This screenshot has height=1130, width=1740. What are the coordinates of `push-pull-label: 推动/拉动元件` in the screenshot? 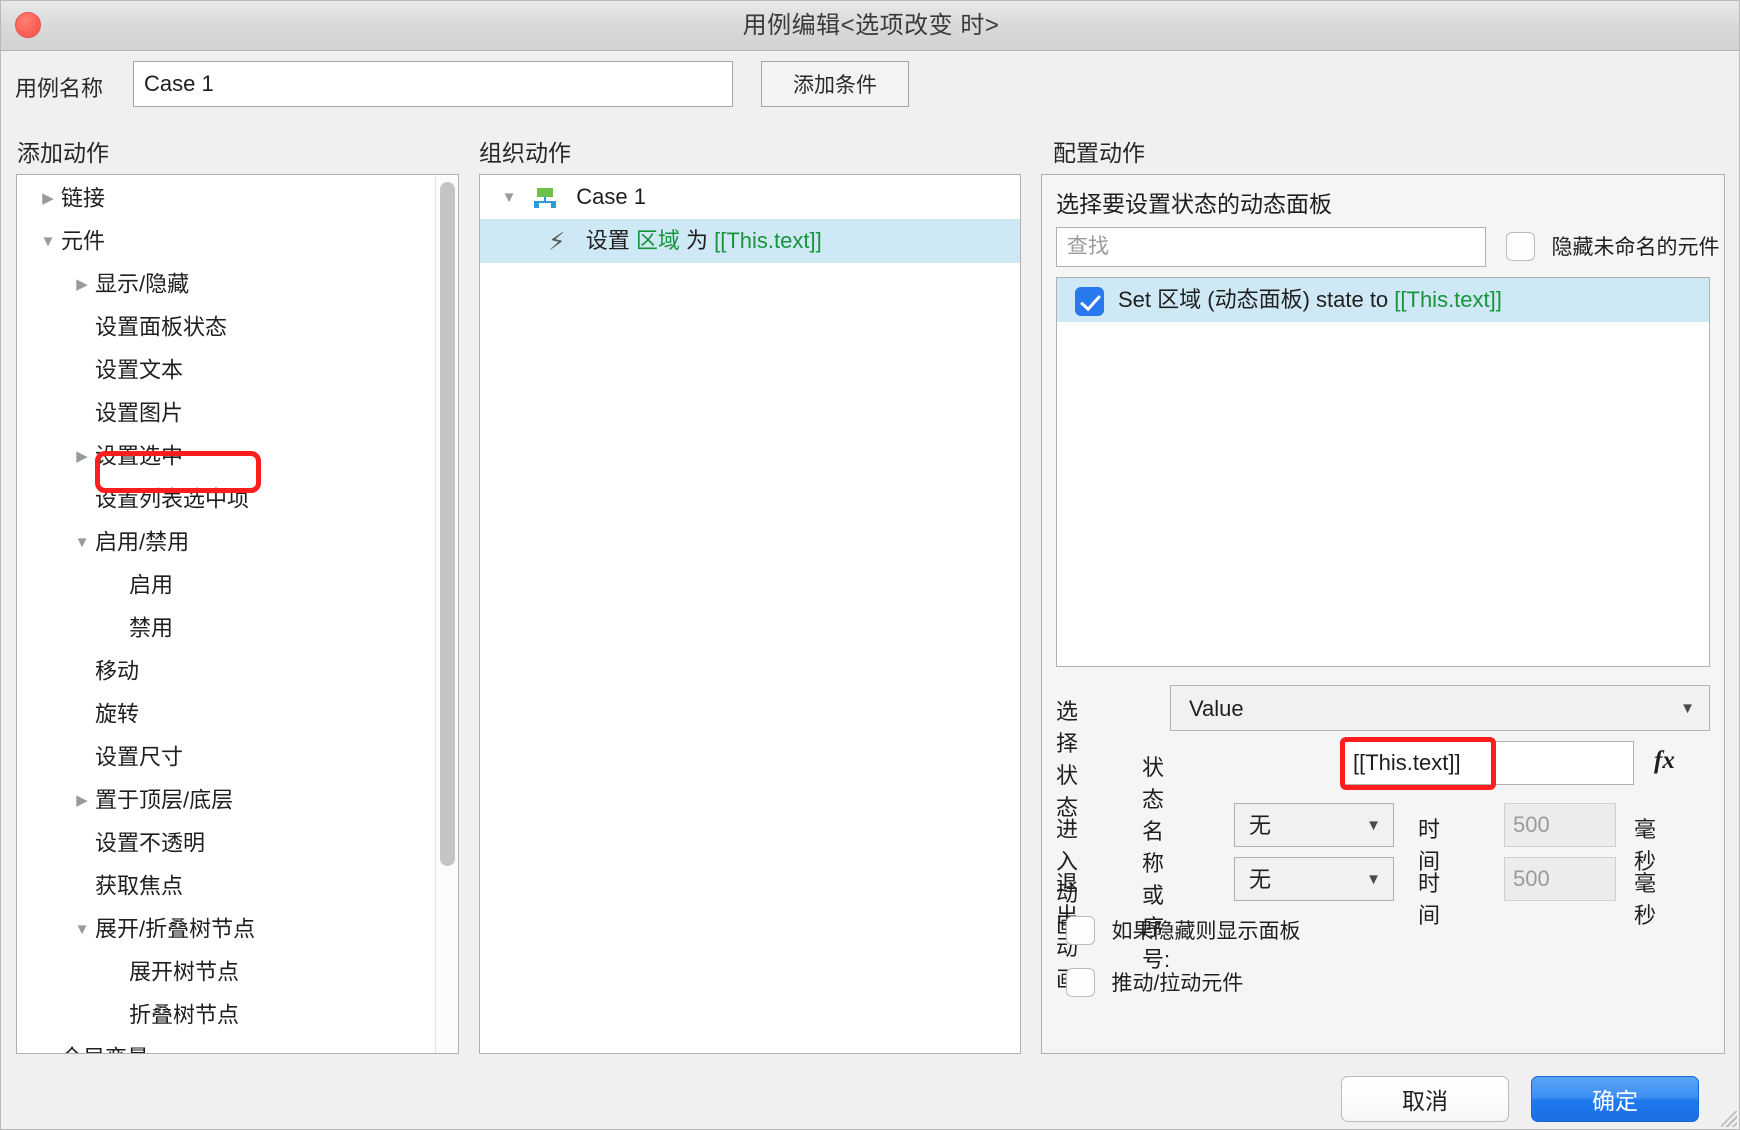 It's located at (1177, 983).